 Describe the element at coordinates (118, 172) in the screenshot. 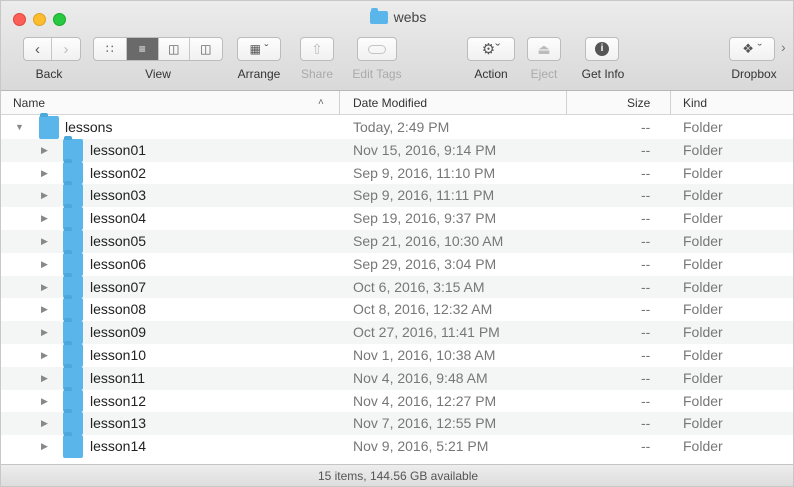

I see `item-name: lesson02` at that location.